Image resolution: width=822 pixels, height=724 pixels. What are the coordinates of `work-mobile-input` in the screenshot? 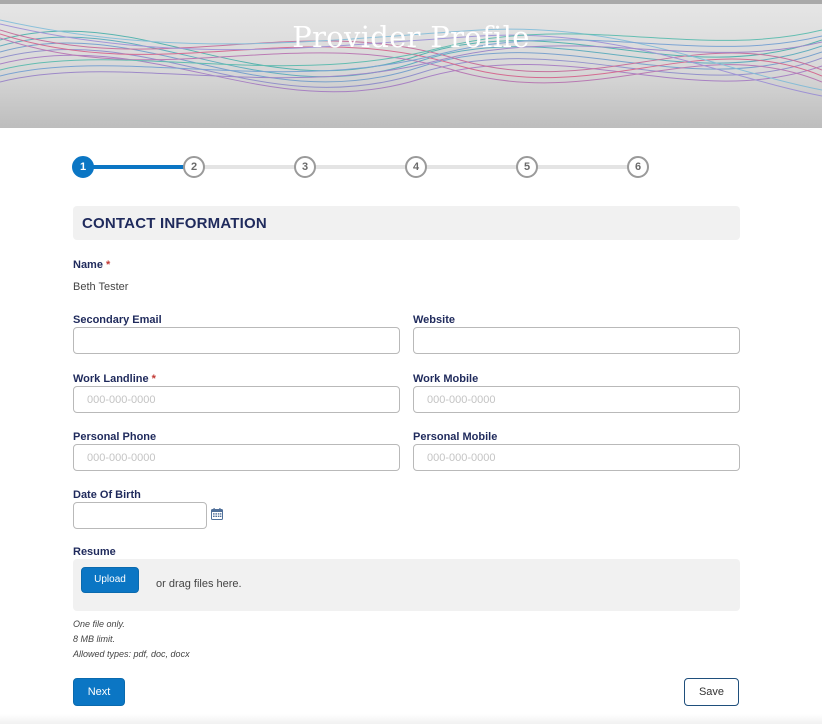 It's located at (576, 399).